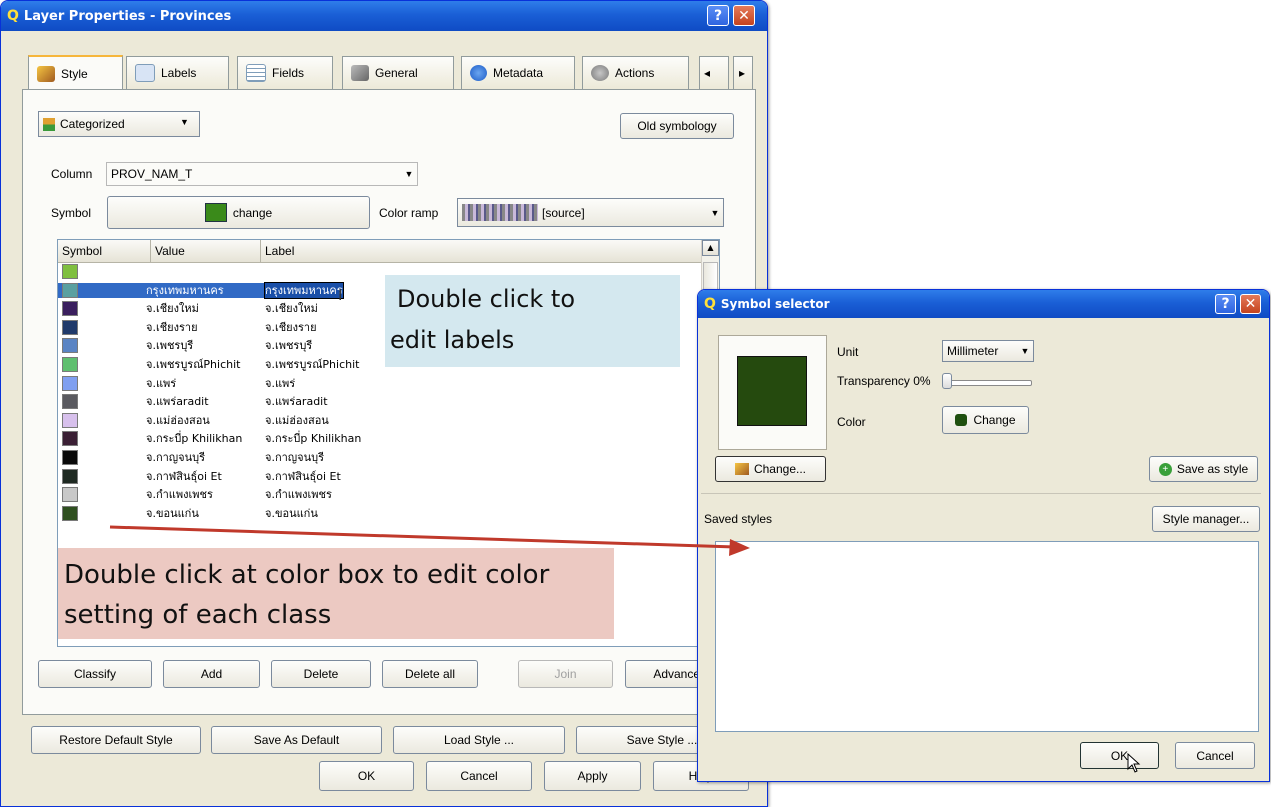 This screenshot has height=807, width=1271. What do you see at coordinates (500, 212) in the screenshot?
I see `color-ramp-preview` at bounding box center [500, 212].